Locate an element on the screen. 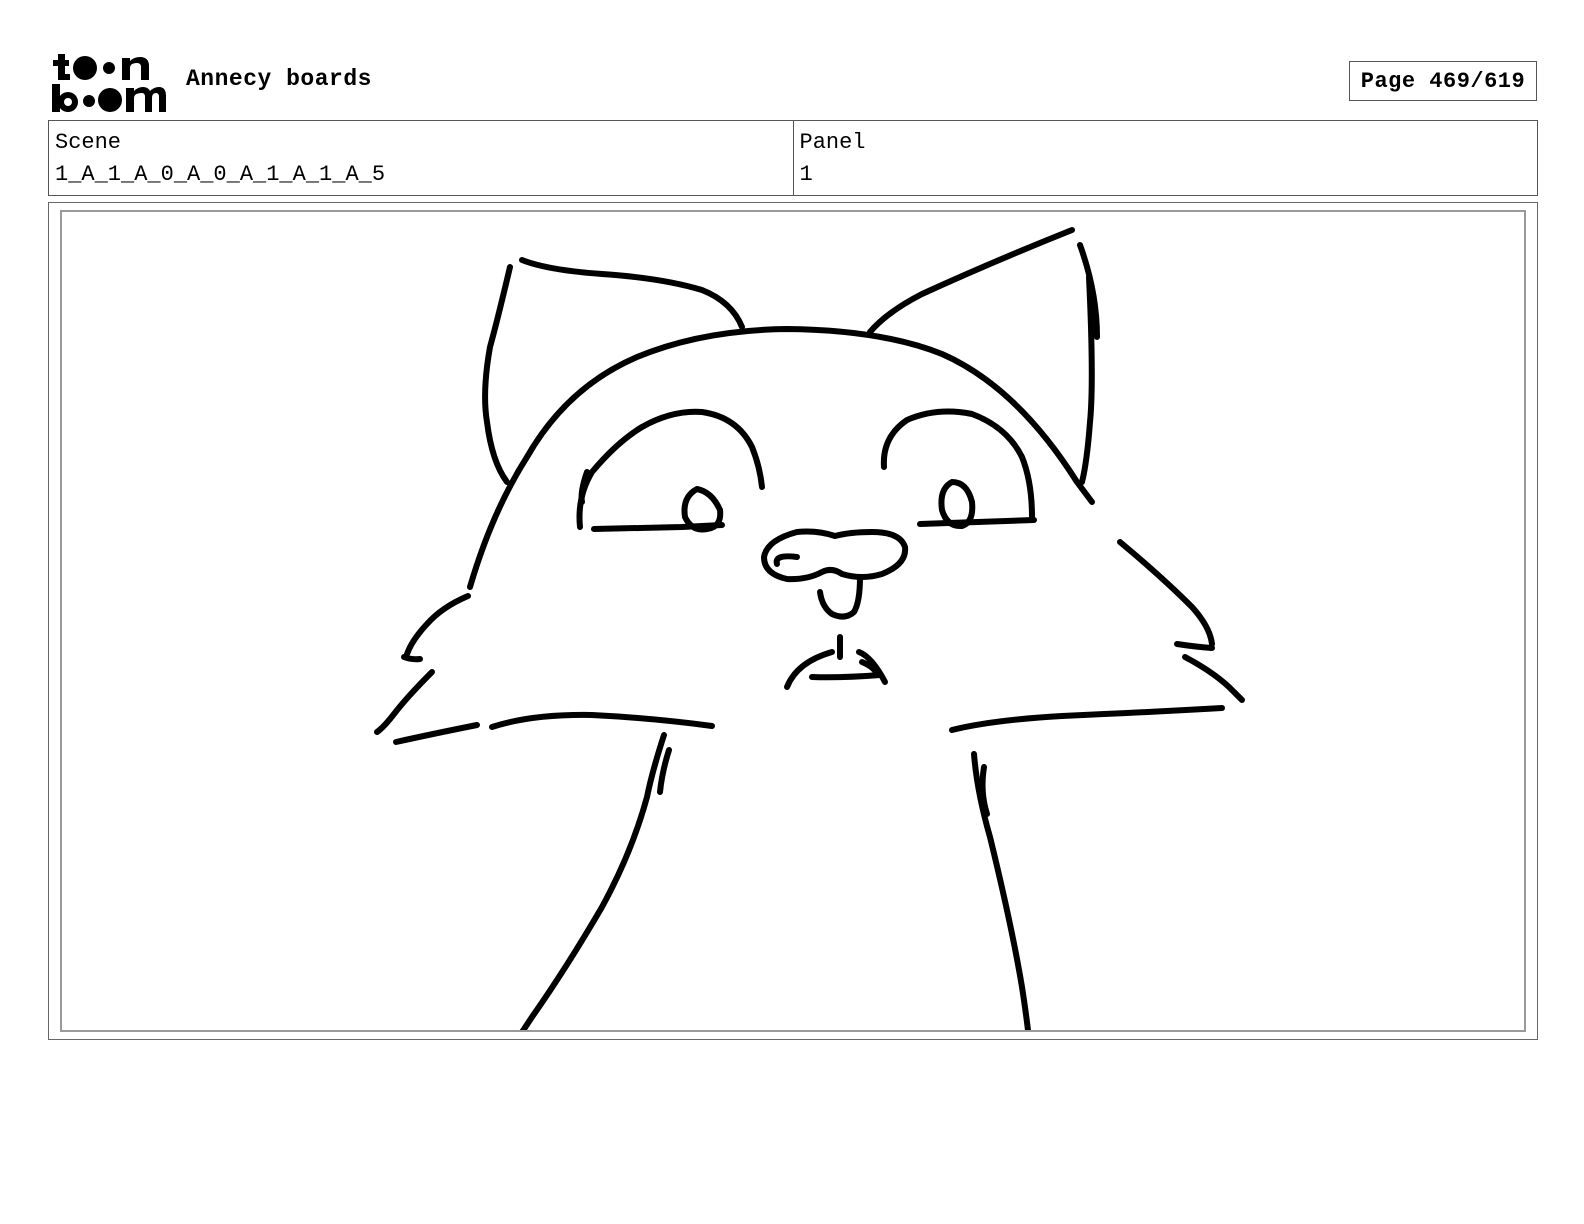  panel-label: Panel is located at coordinates (832, 142).